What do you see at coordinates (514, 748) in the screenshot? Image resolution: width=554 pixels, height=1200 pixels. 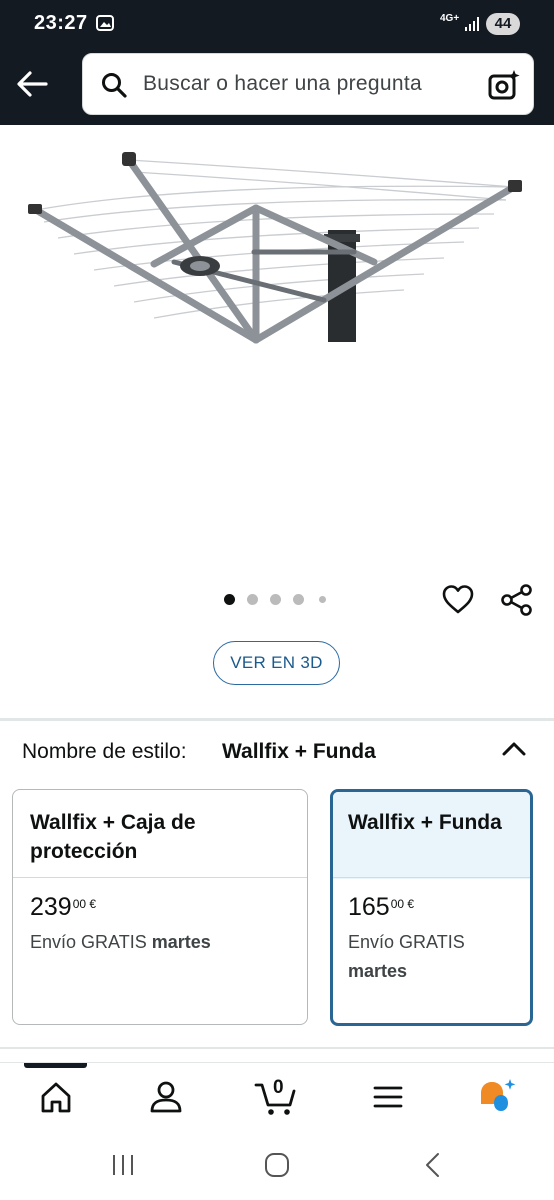 I see `chevron-up-icon` at bounding box center [514, 748].